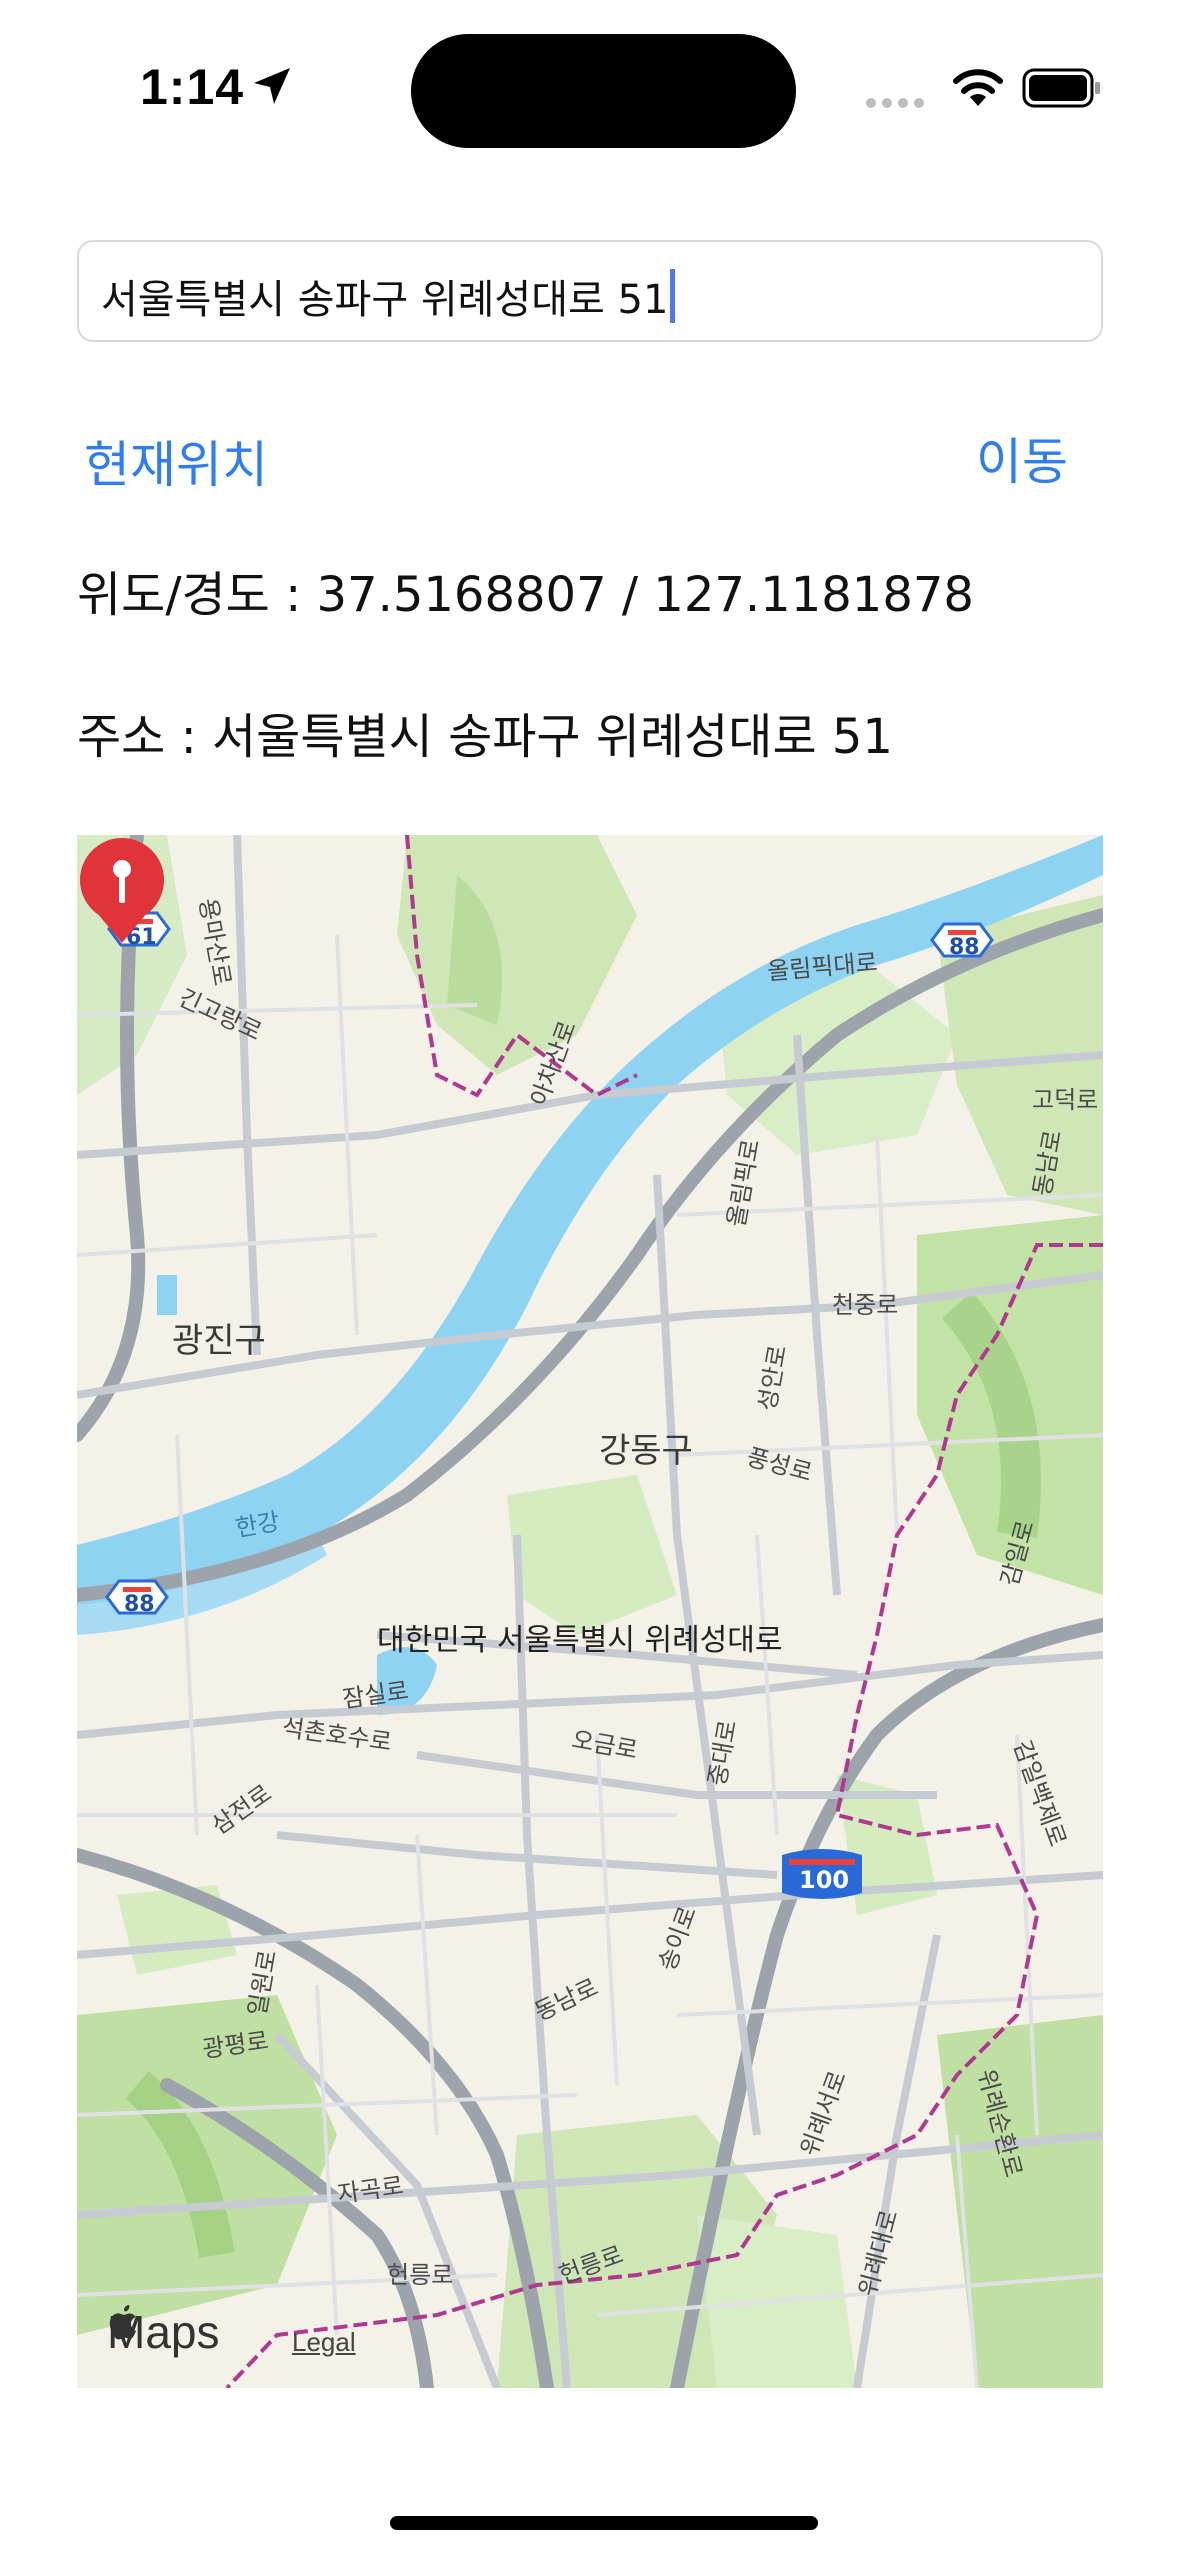  Describe the element at coordinates (895, 103) in the screenshot. I see `cellular-signal-icon` at that location.